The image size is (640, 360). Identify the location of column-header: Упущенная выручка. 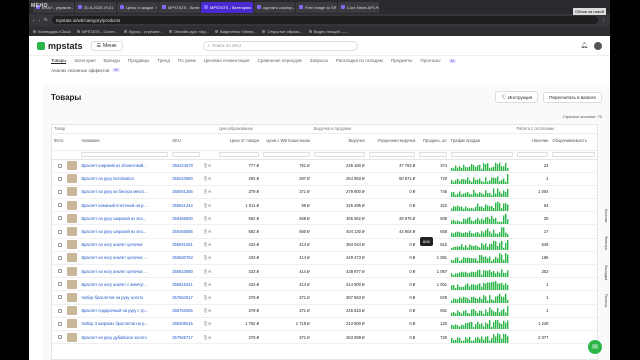
(392, 142).